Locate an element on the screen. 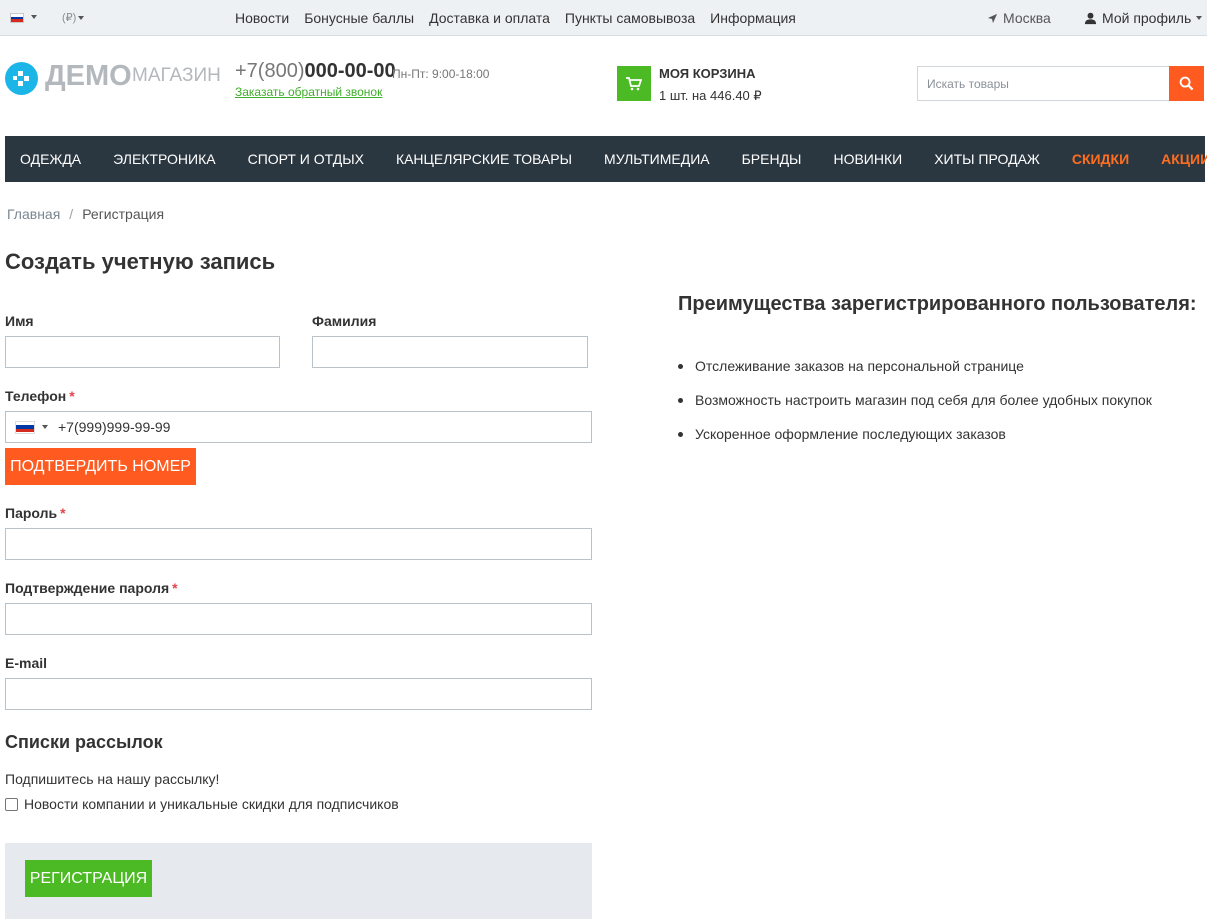 This screenshot has height=919, width=1207. password-label-text: Пароль is located at coordinates (31, 513).